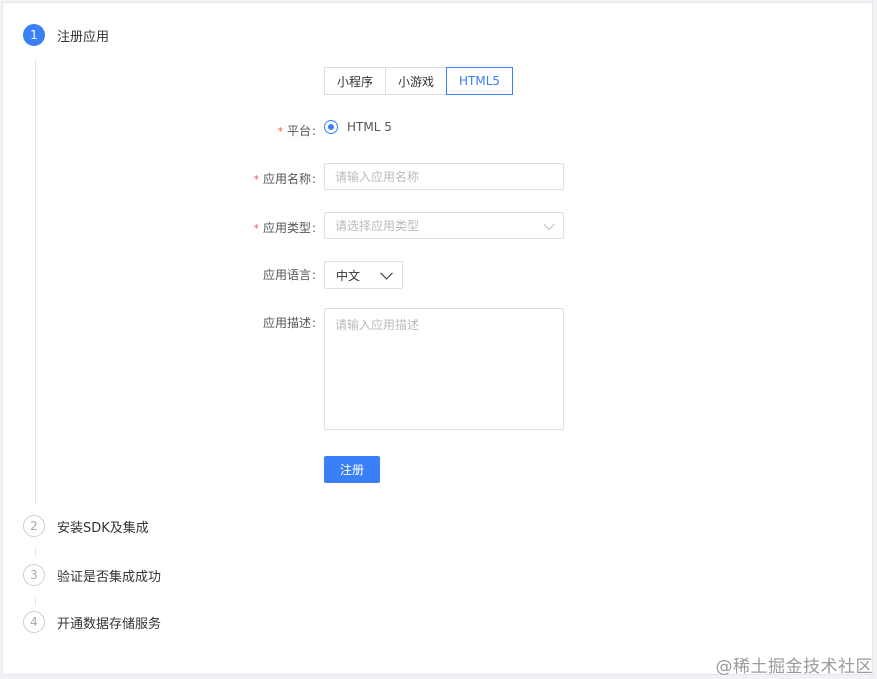  I want to click on app-description-textarea: 请输入应用描述, so click(444, 369).